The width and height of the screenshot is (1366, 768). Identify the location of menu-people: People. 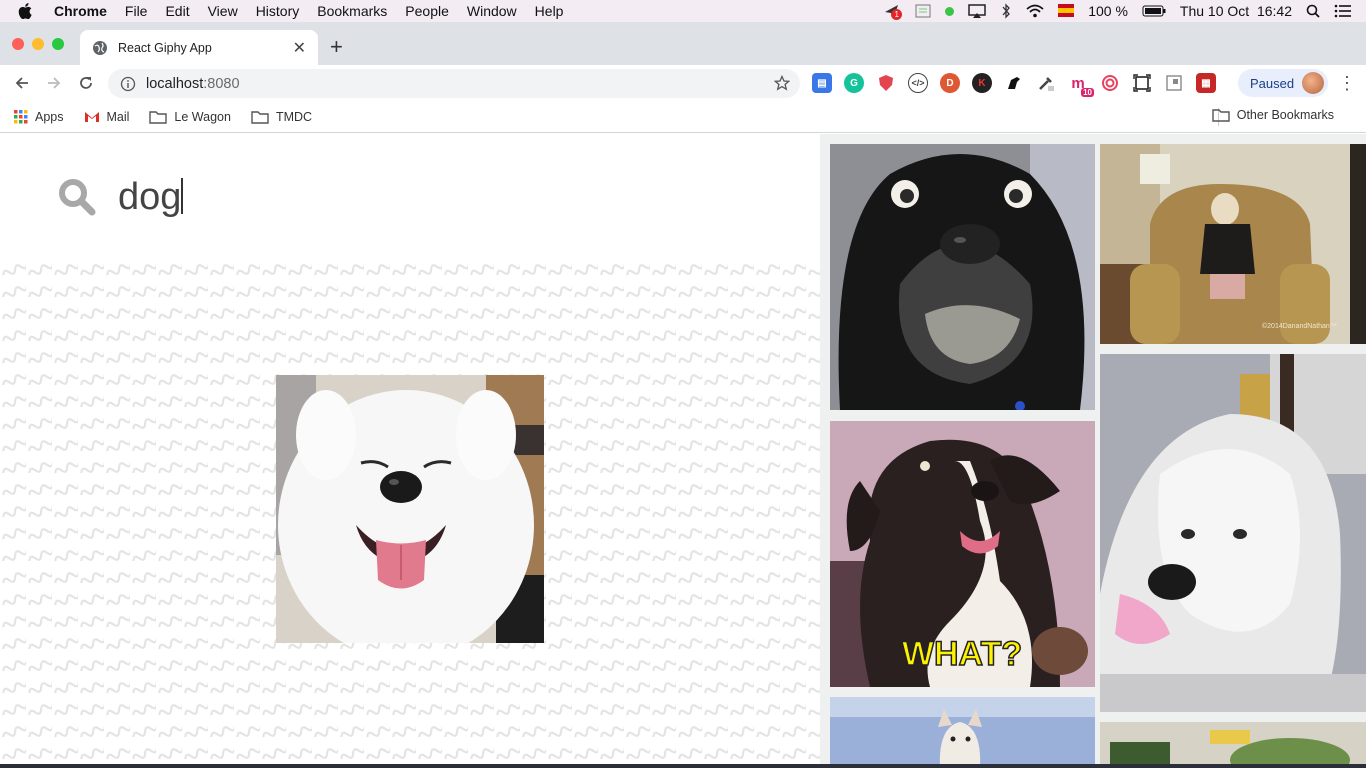
(427, 11).